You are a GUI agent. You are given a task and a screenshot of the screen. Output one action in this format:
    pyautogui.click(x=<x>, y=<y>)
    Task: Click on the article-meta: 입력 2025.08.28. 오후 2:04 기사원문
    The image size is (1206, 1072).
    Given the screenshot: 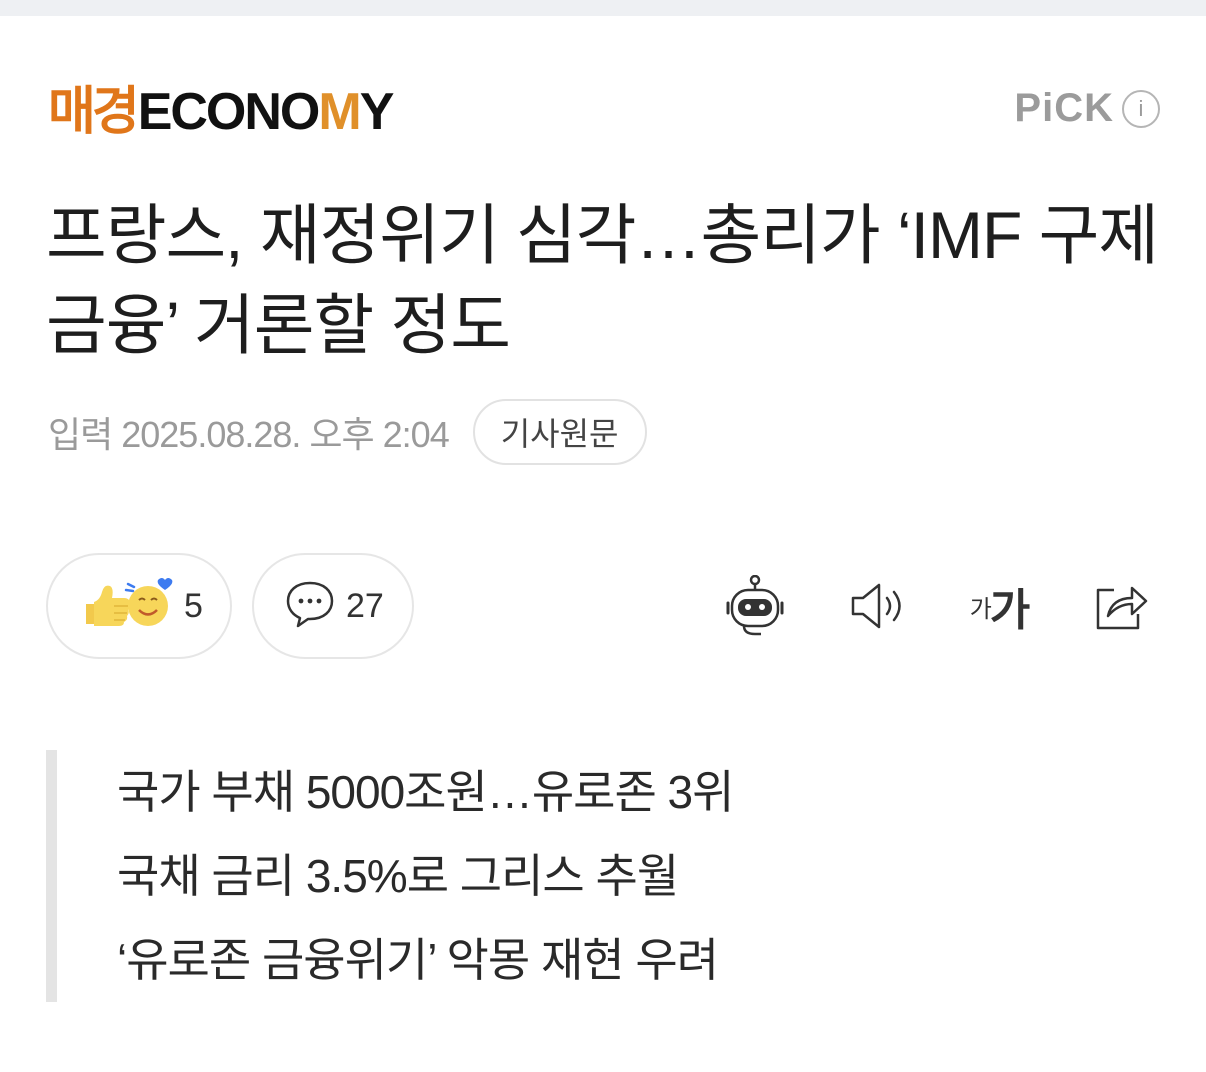 What is the action you would take?
    pyautogui.click(x=347, y=432)
    